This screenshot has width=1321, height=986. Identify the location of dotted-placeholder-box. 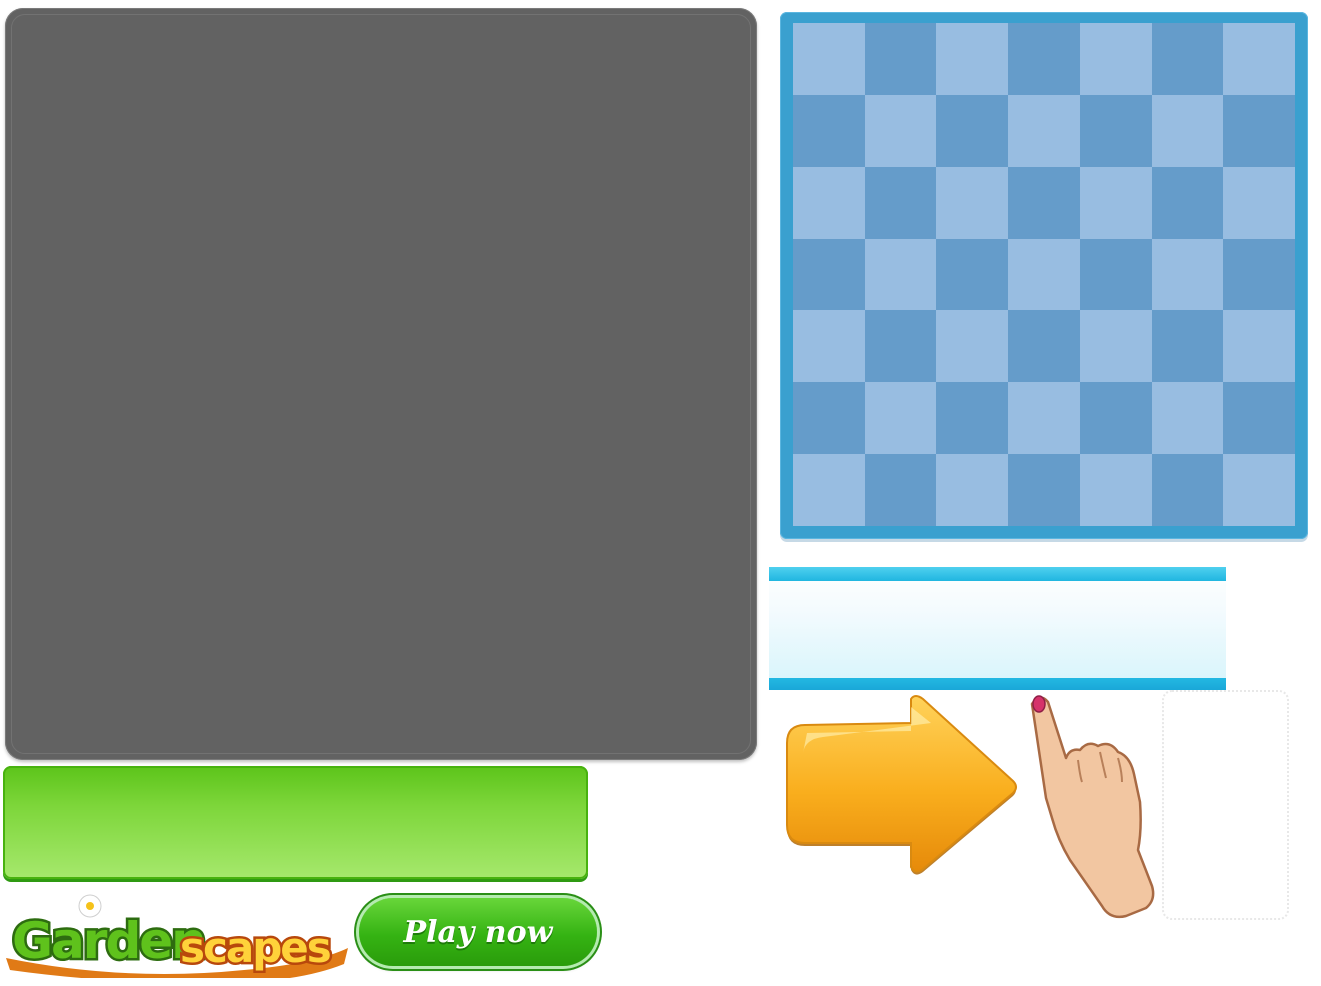
(1225, 805).